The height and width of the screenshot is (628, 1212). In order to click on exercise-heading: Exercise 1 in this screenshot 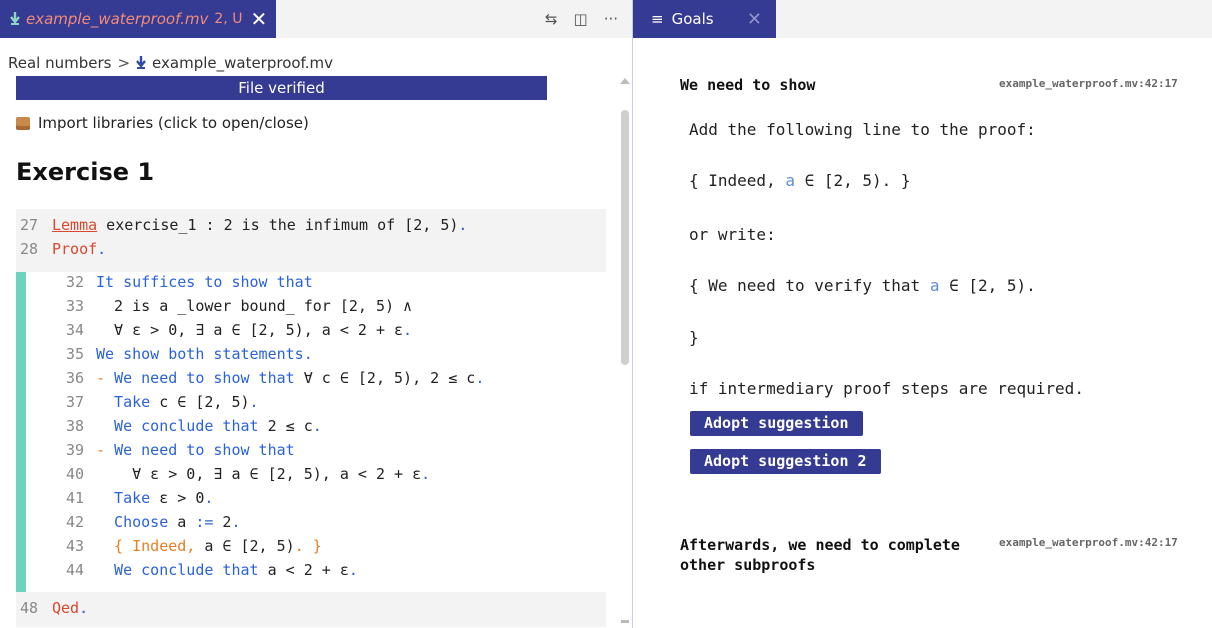, I will do `click(85, 172)`.